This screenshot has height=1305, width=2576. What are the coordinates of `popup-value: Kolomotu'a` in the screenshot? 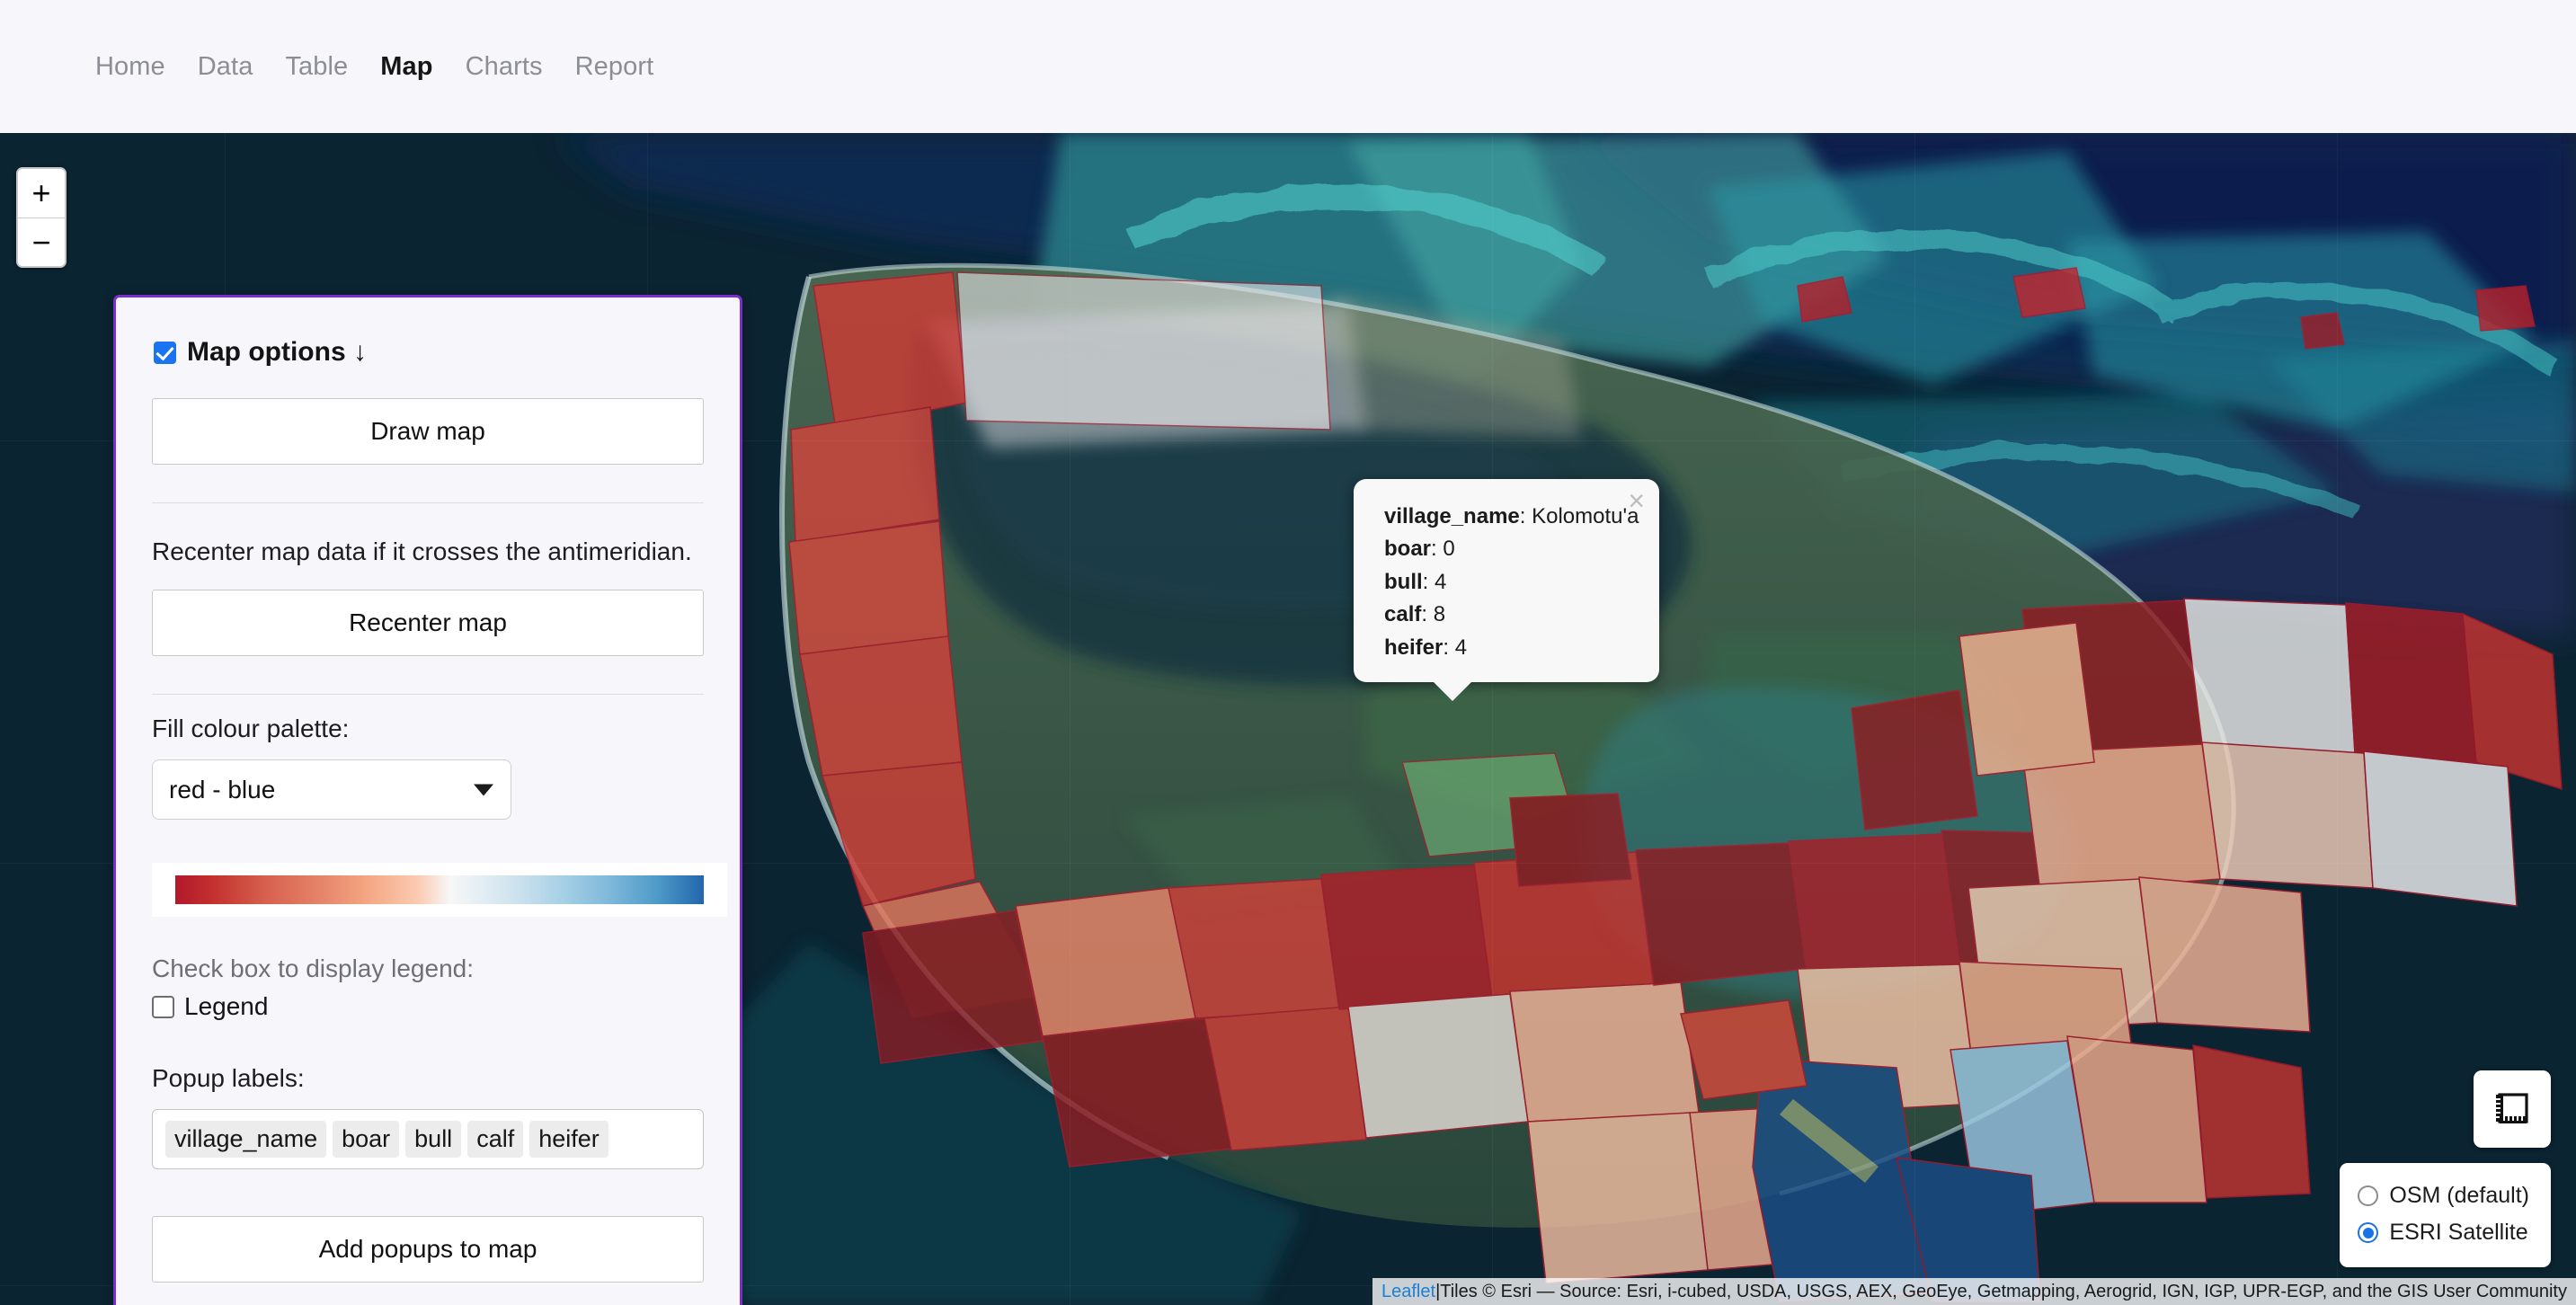 It's located at (1585, 516).